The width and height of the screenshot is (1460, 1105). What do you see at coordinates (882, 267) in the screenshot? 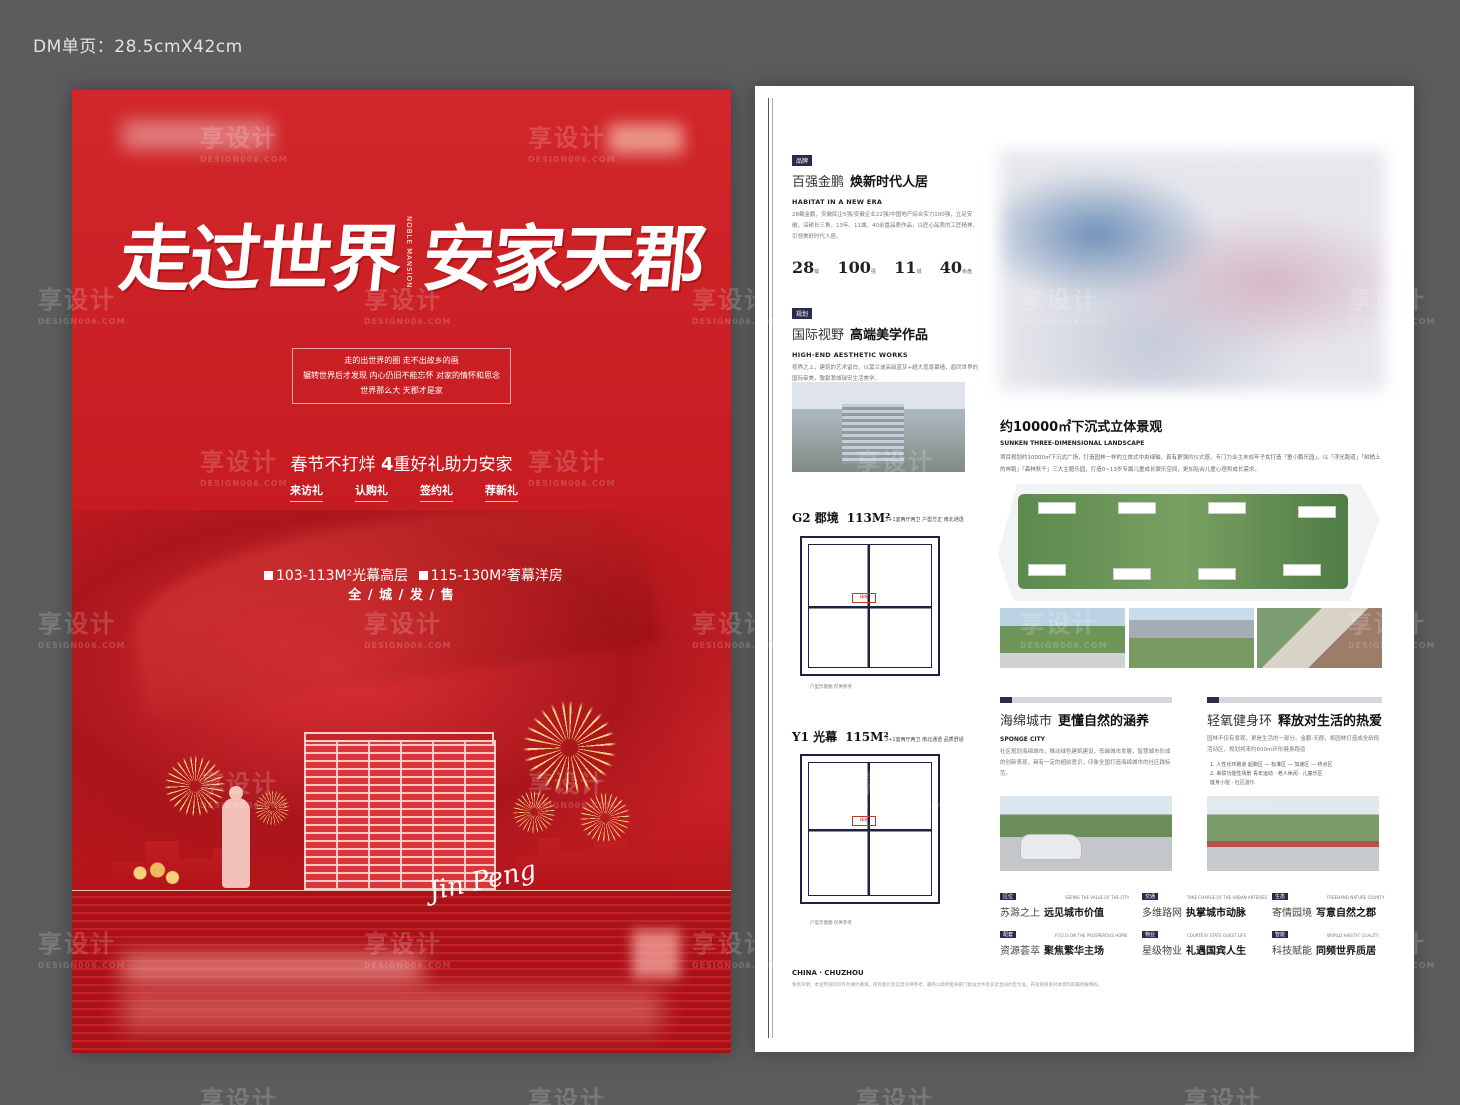
I see `brand-stats: 28载 100强 11城 40余盘` at bounding box center [882, 267].